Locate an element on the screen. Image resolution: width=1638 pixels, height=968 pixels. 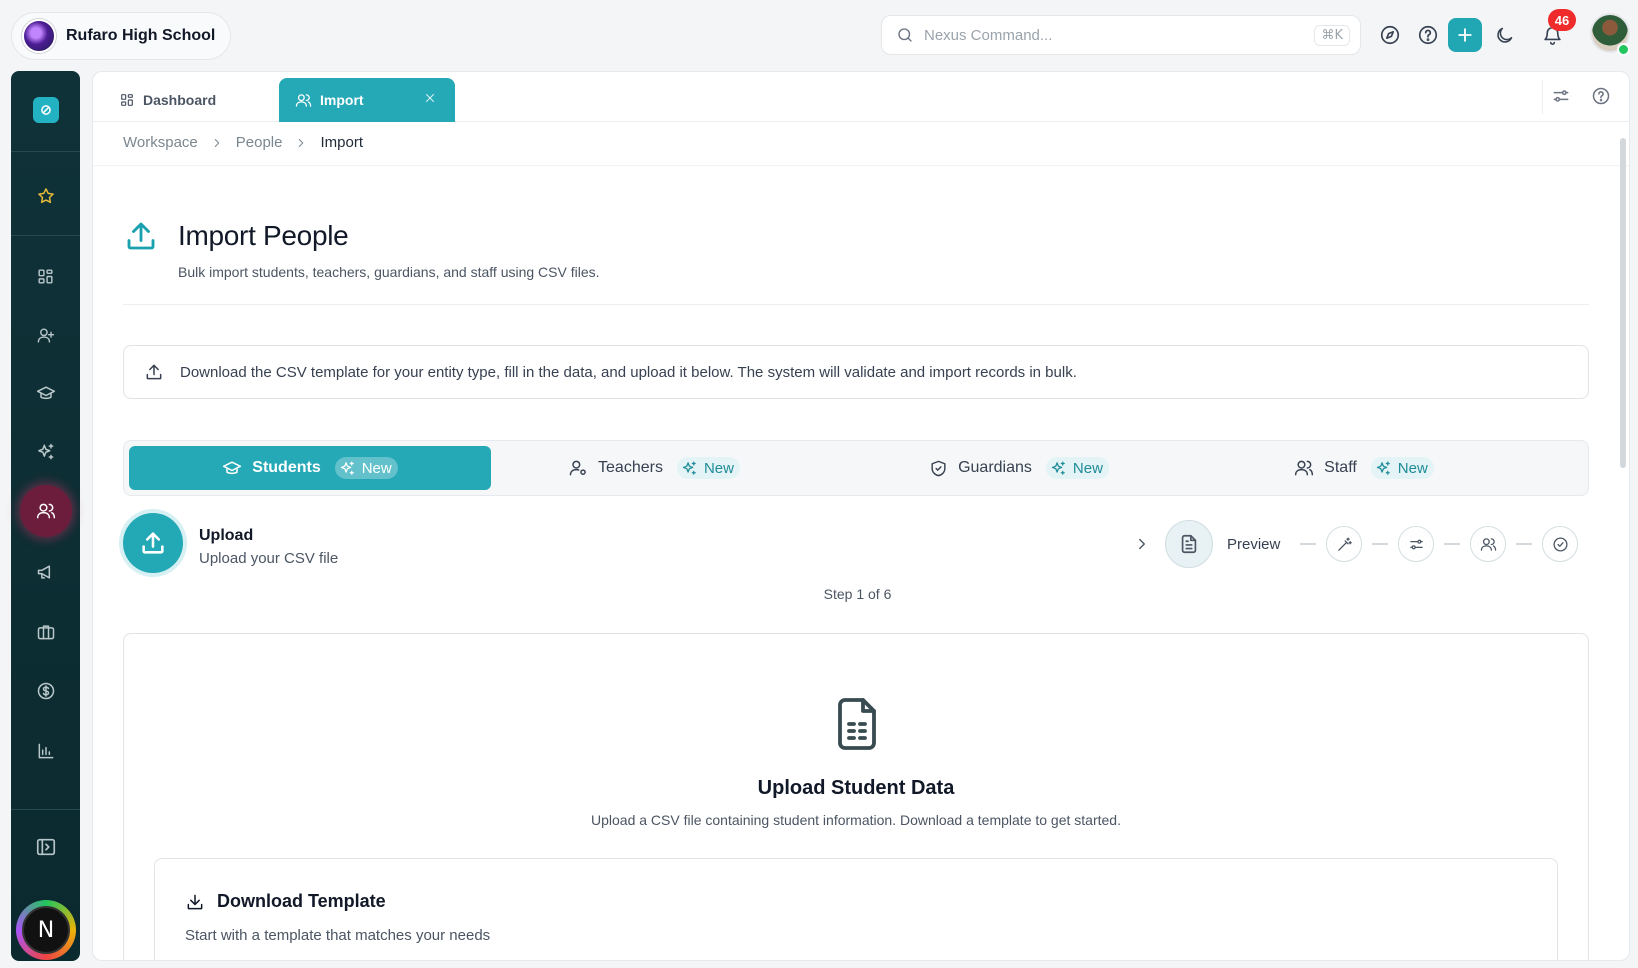
briefcase-icon is located at coordinates (45, 632).